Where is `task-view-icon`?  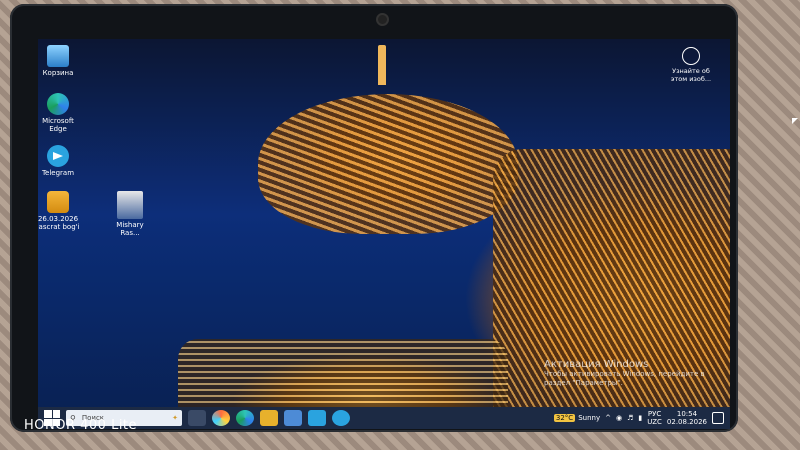
task-view-icon is located at coordinates (197, 418).